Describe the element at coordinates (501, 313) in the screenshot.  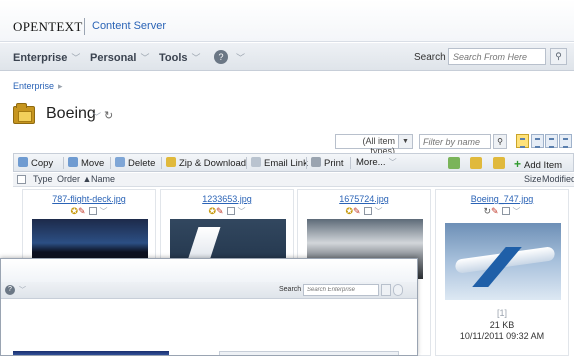
I see `item-version: [1]` at that location.